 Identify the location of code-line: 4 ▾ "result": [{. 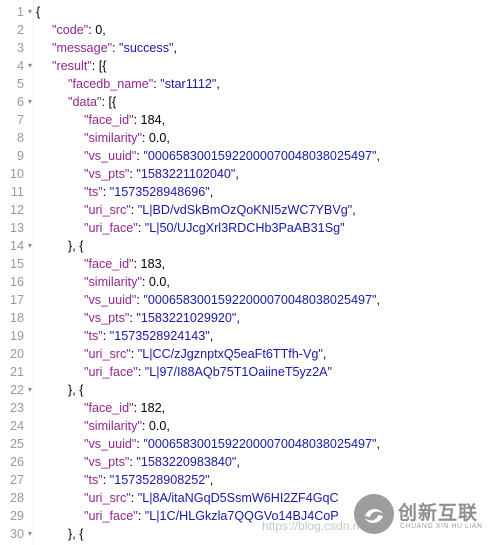
(245, 66).